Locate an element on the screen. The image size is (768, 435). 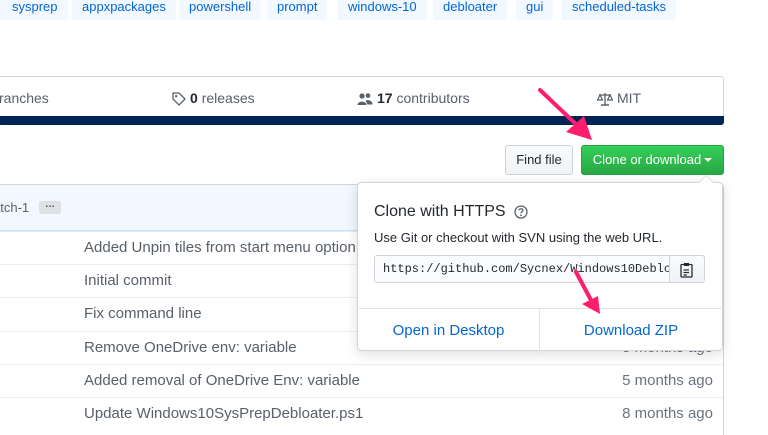
contributors-link: 17 contributors is located at coordinates (413, 98).